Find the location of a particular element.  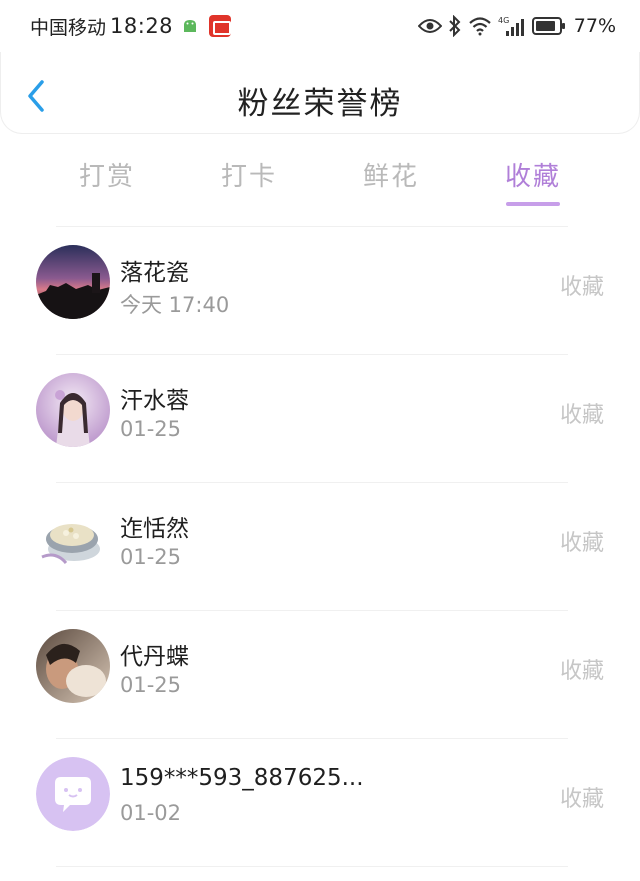

android-icon is located at coordinates (190, 26).